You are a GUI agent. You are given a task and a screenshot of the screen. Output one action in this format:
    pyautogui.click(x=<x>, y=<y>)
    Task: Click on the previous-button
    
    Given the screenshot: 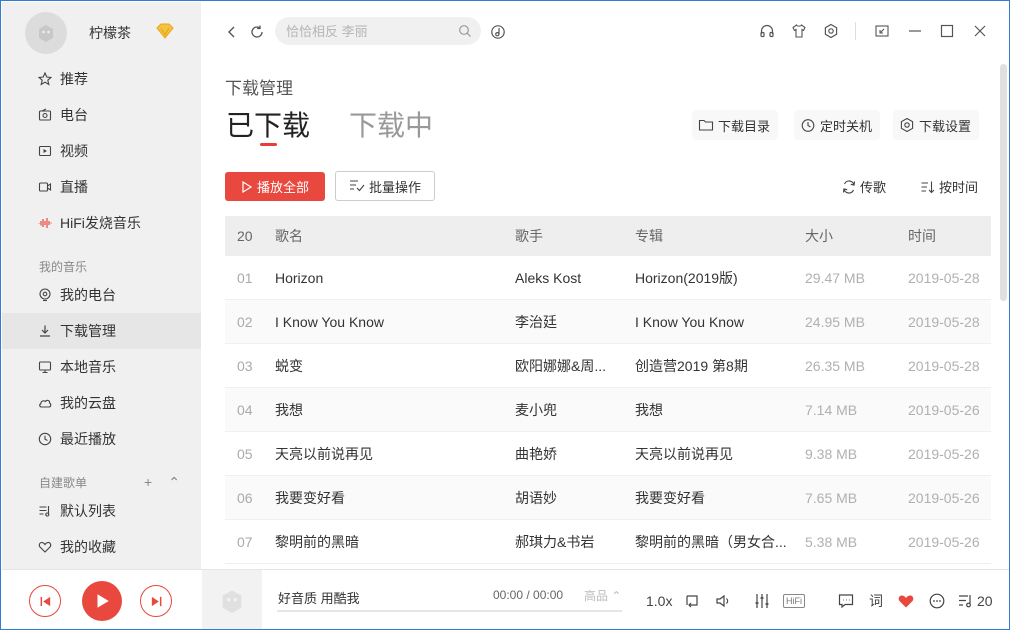 What is the action you would take?
    pyautogui.click(x=45, y=601)
    